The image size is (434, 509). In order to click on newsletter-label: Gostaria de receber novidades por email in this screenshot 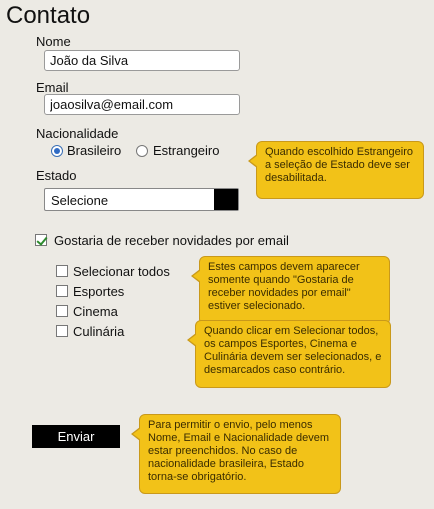, I will do `click(171, 240)`.